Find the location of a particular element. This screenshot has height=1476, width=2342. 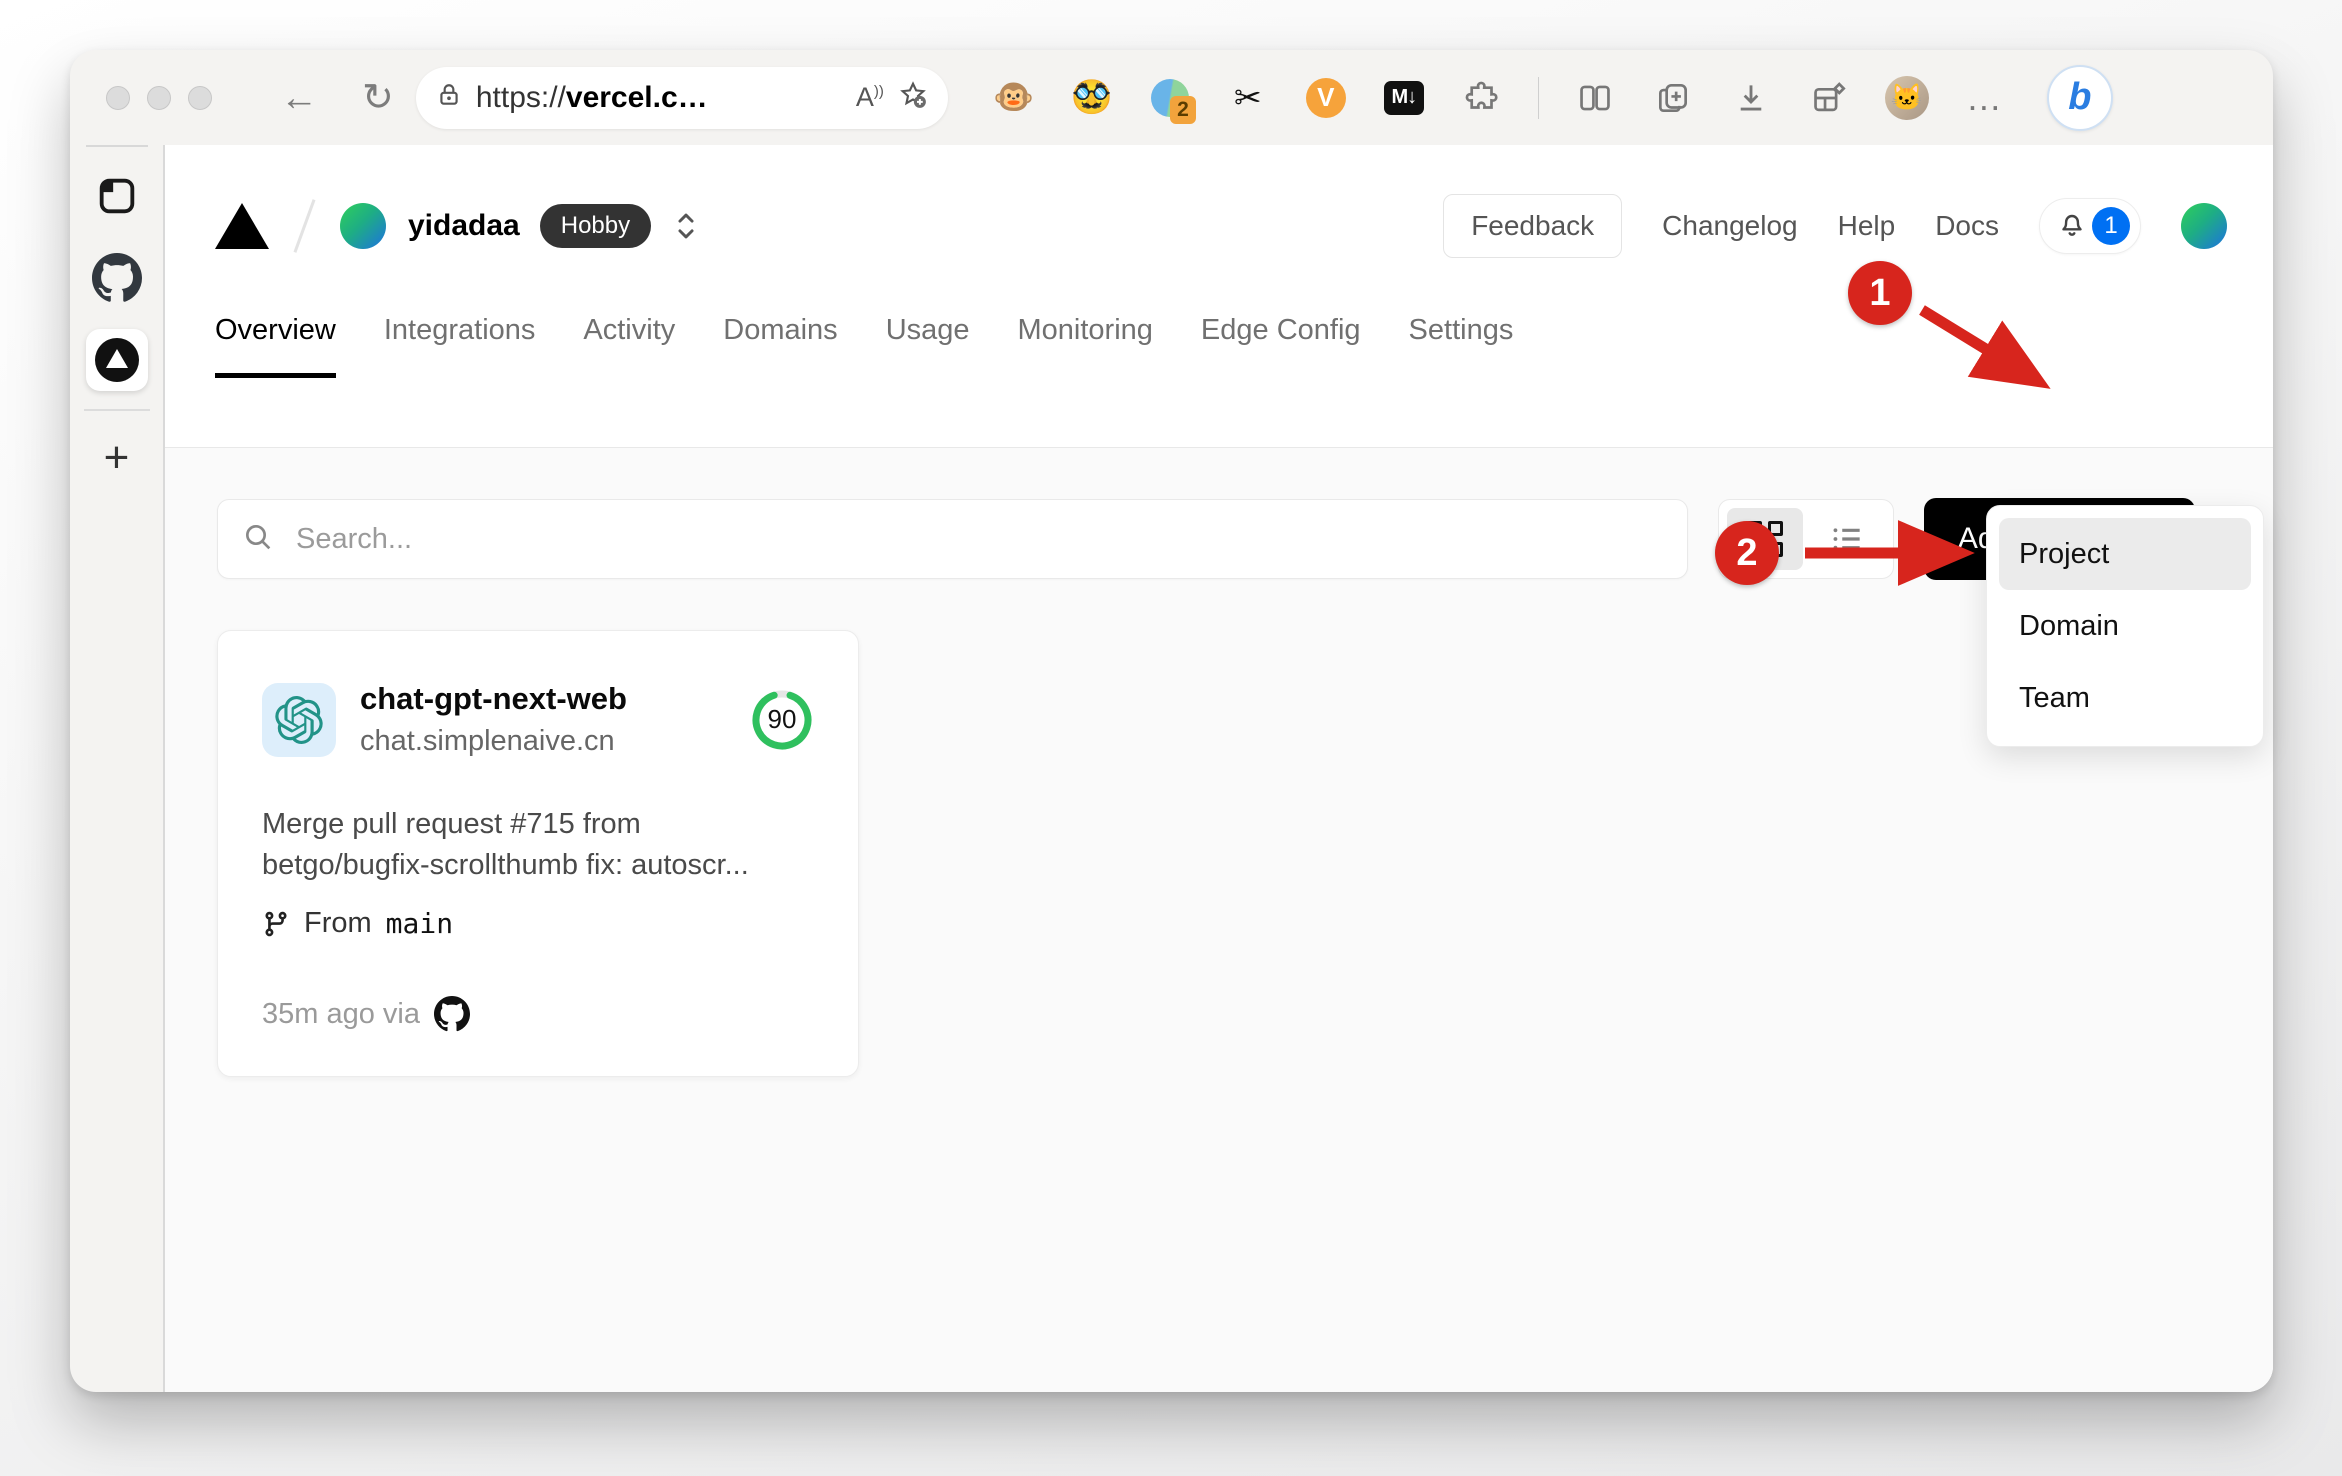

reader-mode-icon: A)) is located at coordinates (870, 97).